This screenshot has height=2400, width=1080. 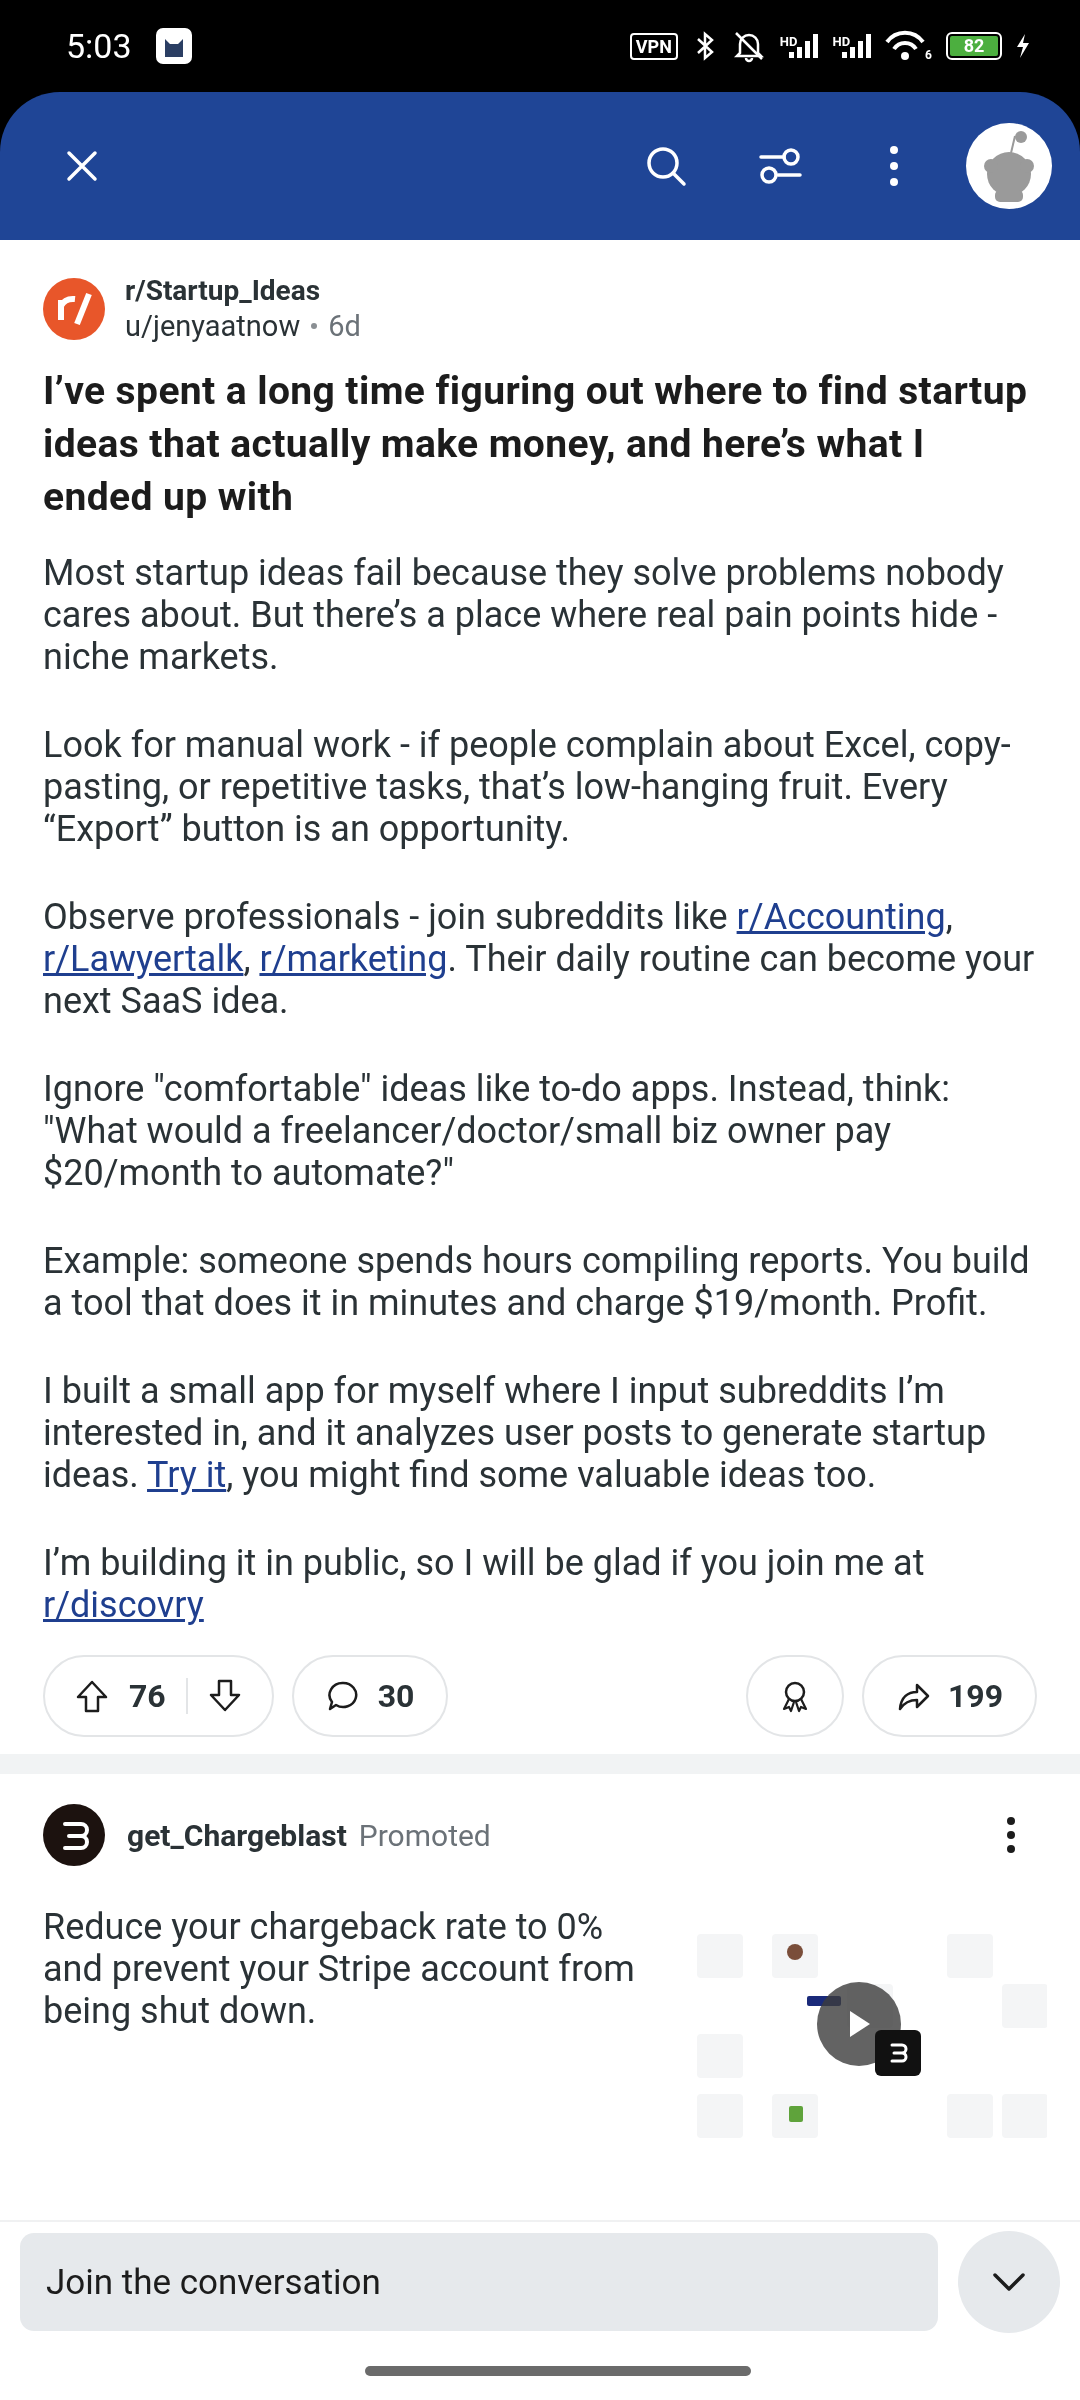 What do you see at coordinates (243, 290) in the screenshot?
I see `subreddit-link: r/Startup_Ideas` at bounding box center [243, 290].